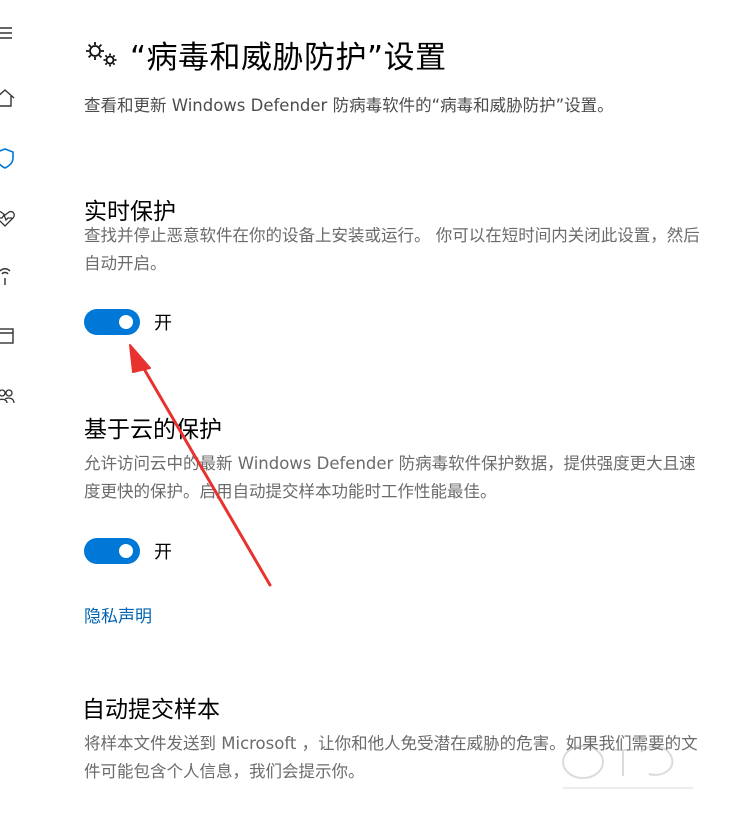  I want to click on realtime-protection-toggle-row: 开, so click(128, 322).